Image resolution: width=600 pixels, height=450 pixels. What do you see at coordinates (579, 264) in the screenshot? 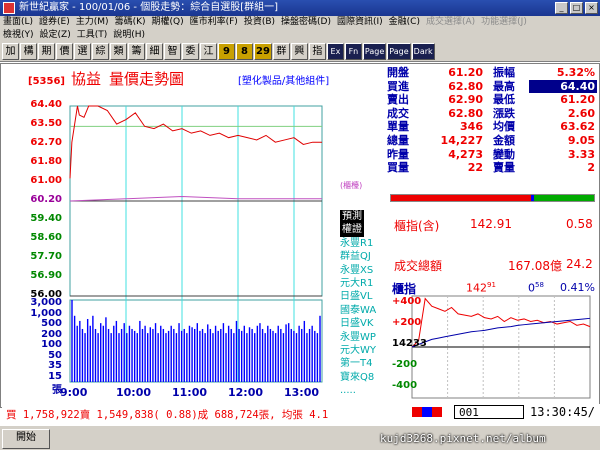
I see `turnover-change: 24.2` at bounding box center [579, 264].